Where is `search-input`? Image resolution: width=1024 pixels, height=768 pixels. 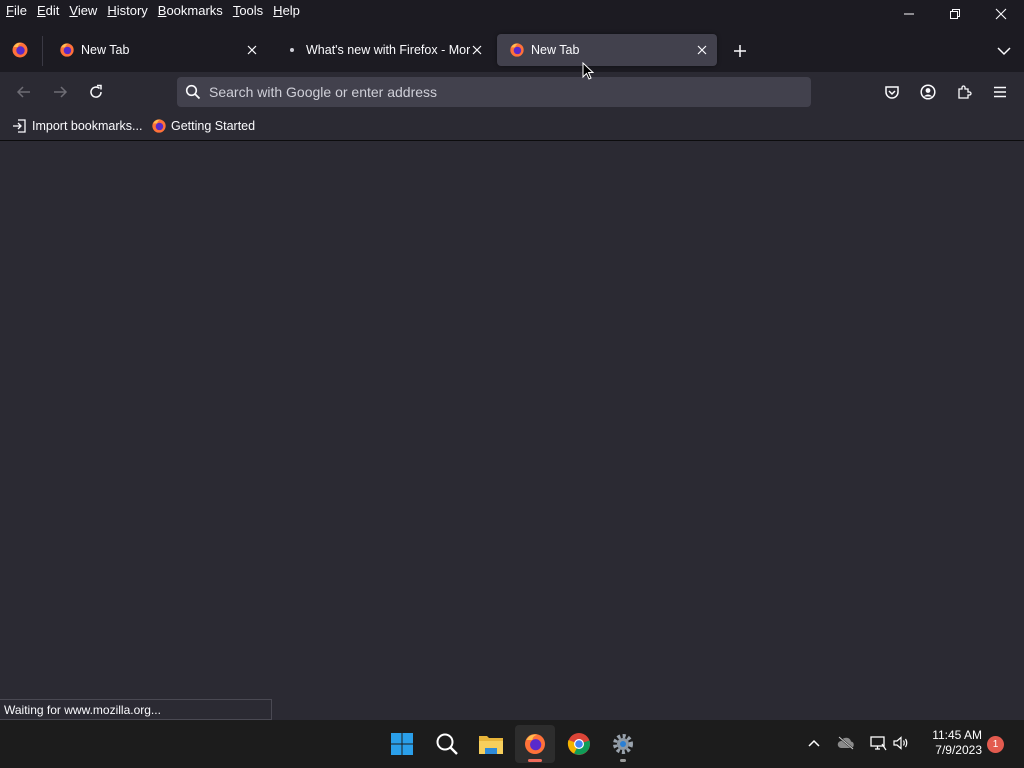 search-input is located at coordinates (504, 92).